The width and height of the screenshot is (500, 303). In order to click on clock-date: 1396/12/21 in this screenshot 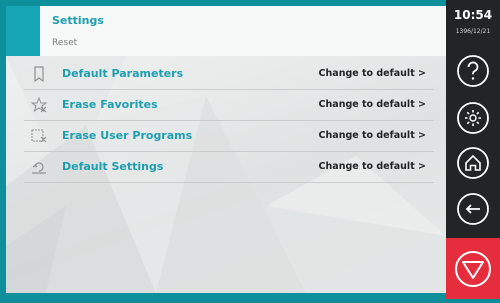, I will do `click(473, 31)`.